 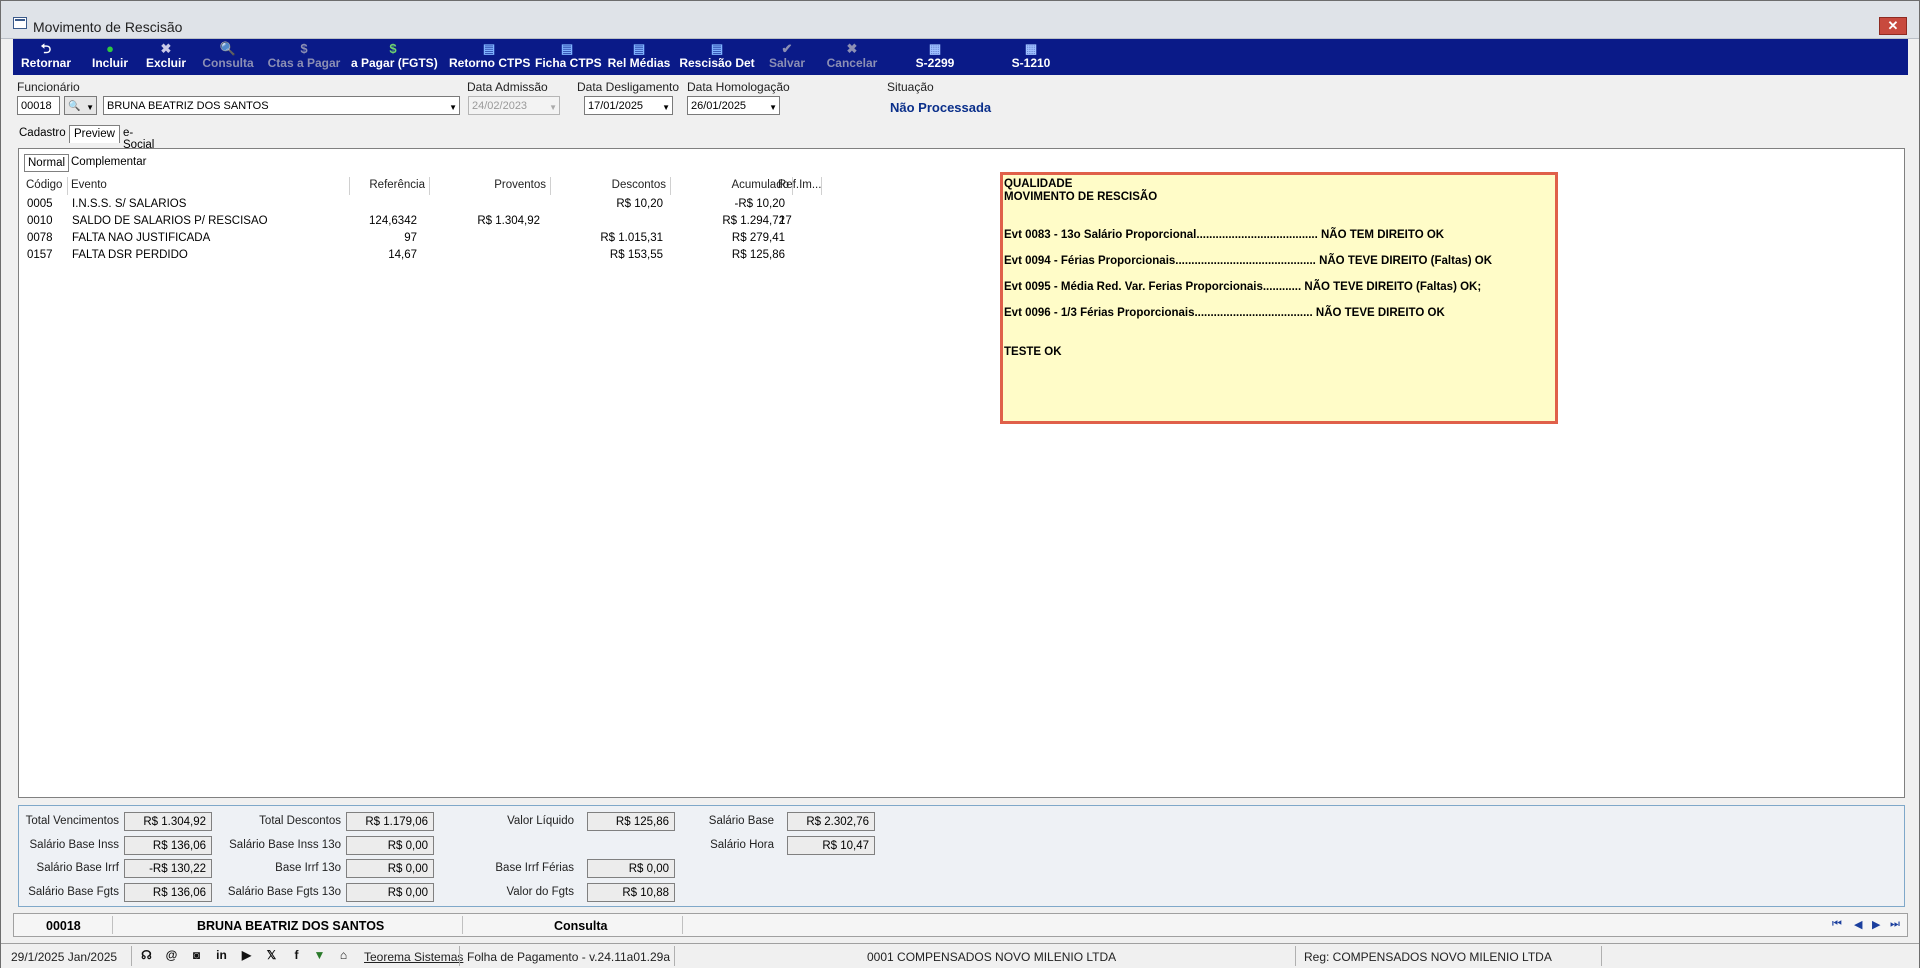 What do you see at coordinates (1428, 957) in the screenshot?
I see `status-reg: Reg: COMPENSADOS NOVO MILENIO LTDA` at bounding box center [1428, 957].